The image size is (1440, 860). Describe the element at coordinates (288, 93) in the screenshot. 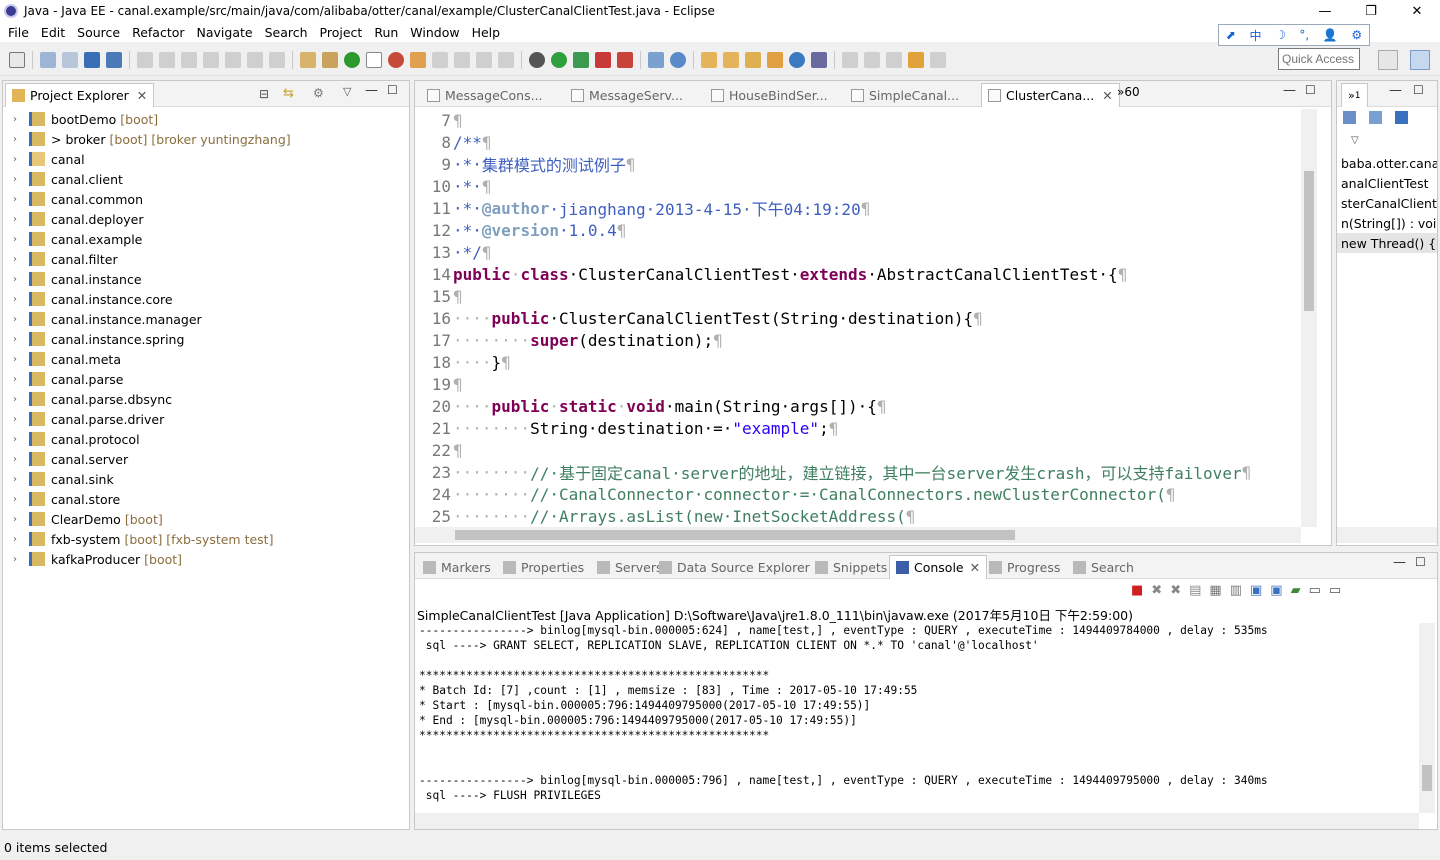

I see `link-with-editor-icon: ⇆` at that location.